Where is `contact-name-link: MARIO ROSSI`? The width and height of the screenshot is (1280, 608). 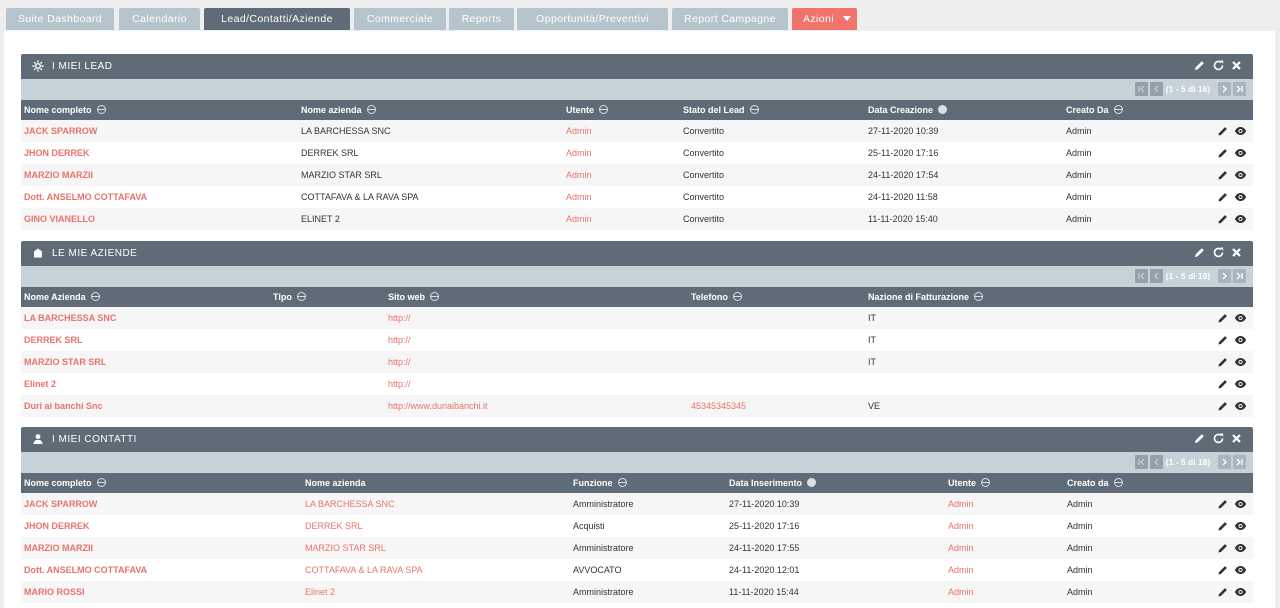 contact-name-link: MARIO ROSSI is located at coordinates (161, 592).